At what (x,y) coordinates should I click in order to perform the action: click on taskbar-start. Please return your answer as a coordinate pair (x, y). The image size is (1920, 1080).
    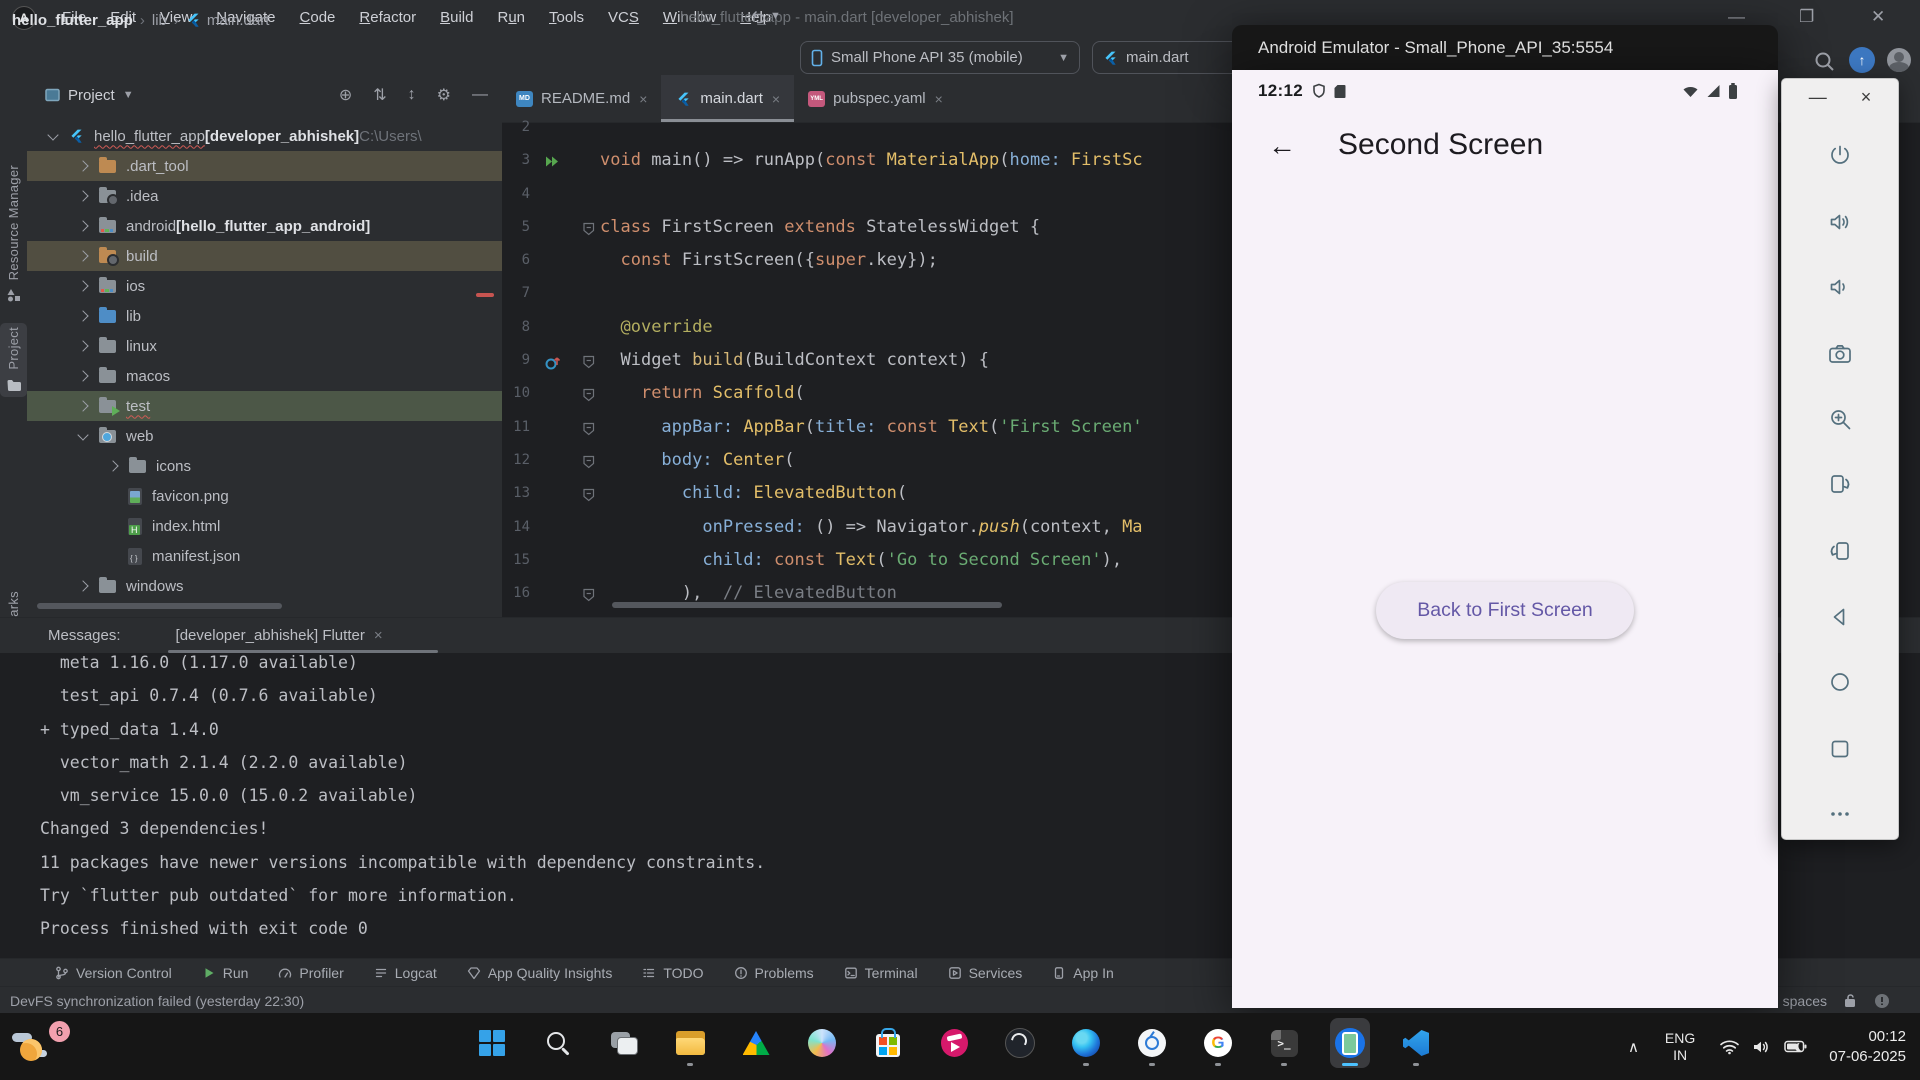
    Looking at the image, I should click on (492, 1043).